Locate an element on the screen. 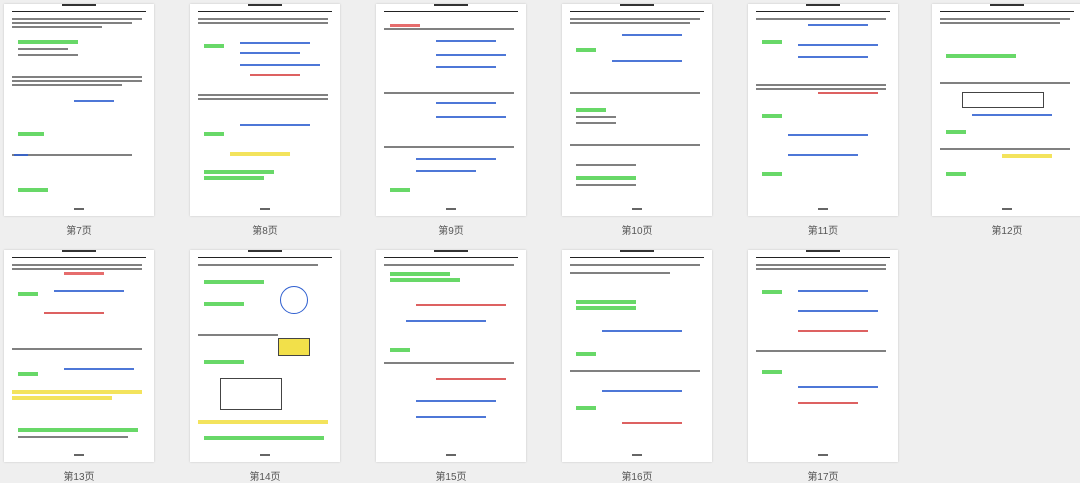 The image size is (1080, 483). page-label: 第12页 is located at coordinates (1007, 231).